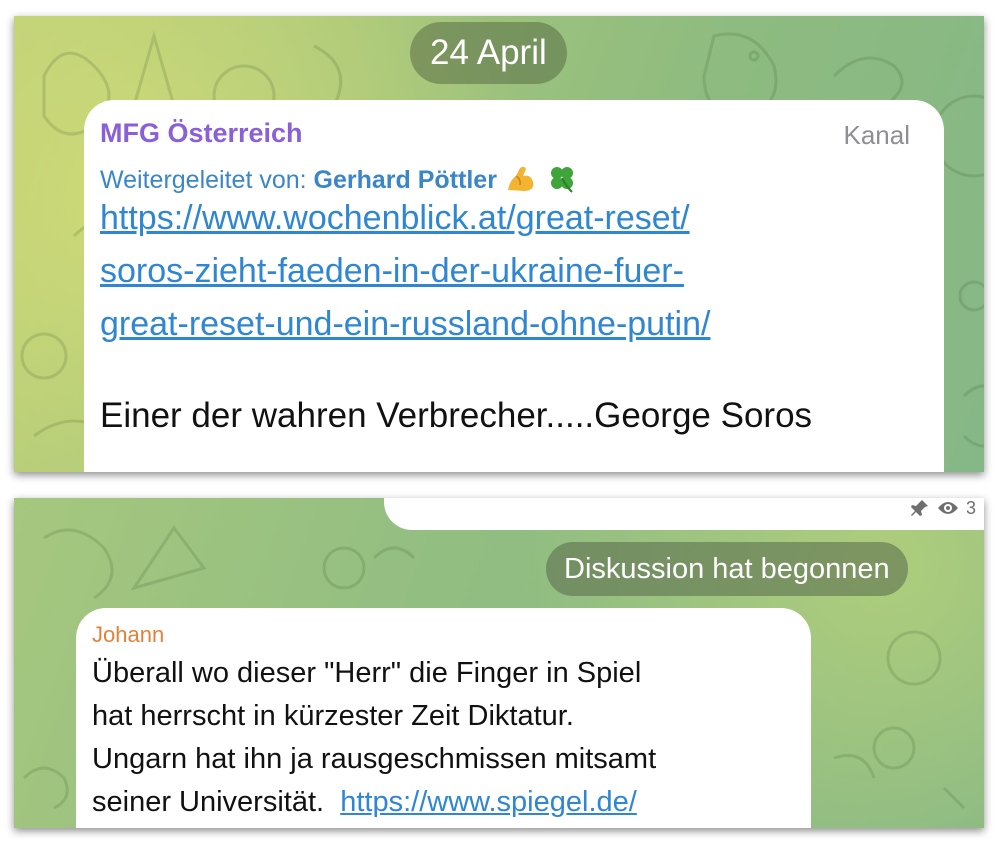 This screenshot has height=848, width=1006. I want to click on pin-icon, so click(919, 508).